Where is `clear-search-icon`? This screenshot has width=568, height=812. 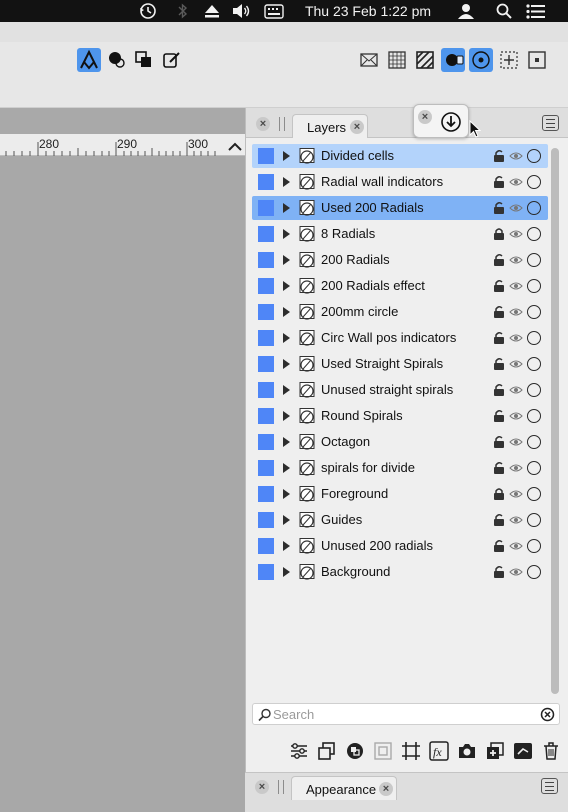
clear-search-icon is located at coordinates (547, 714).